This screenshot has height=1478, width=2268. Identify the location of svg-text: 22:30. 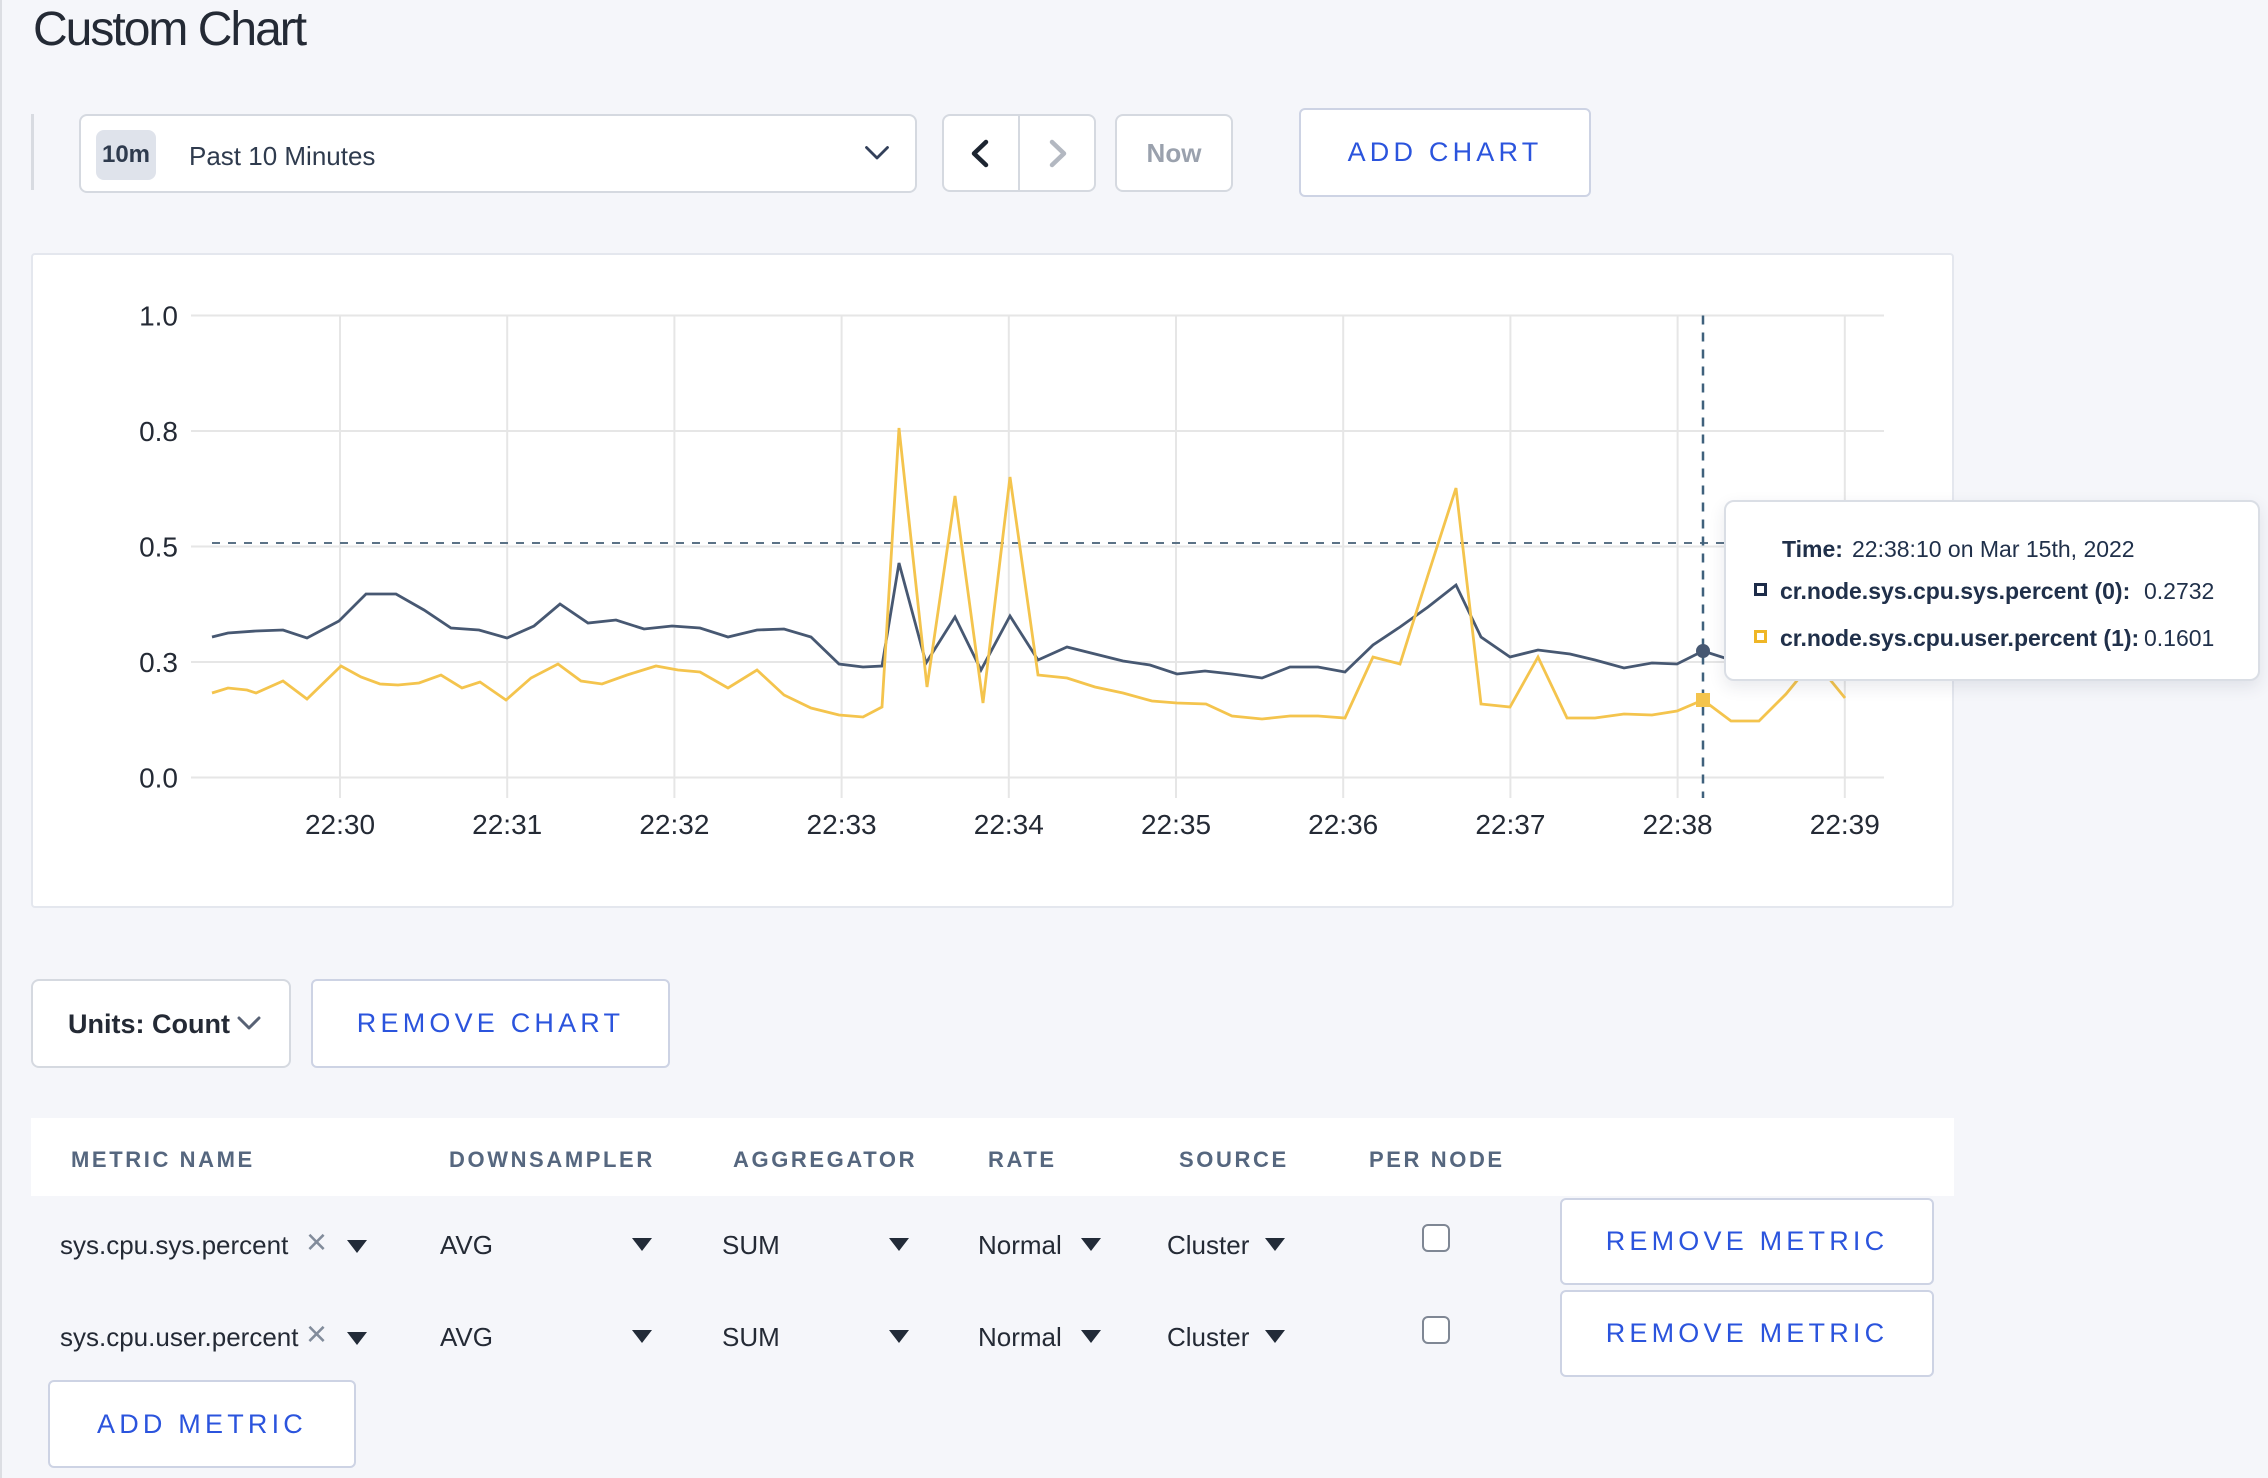
(340, 824).